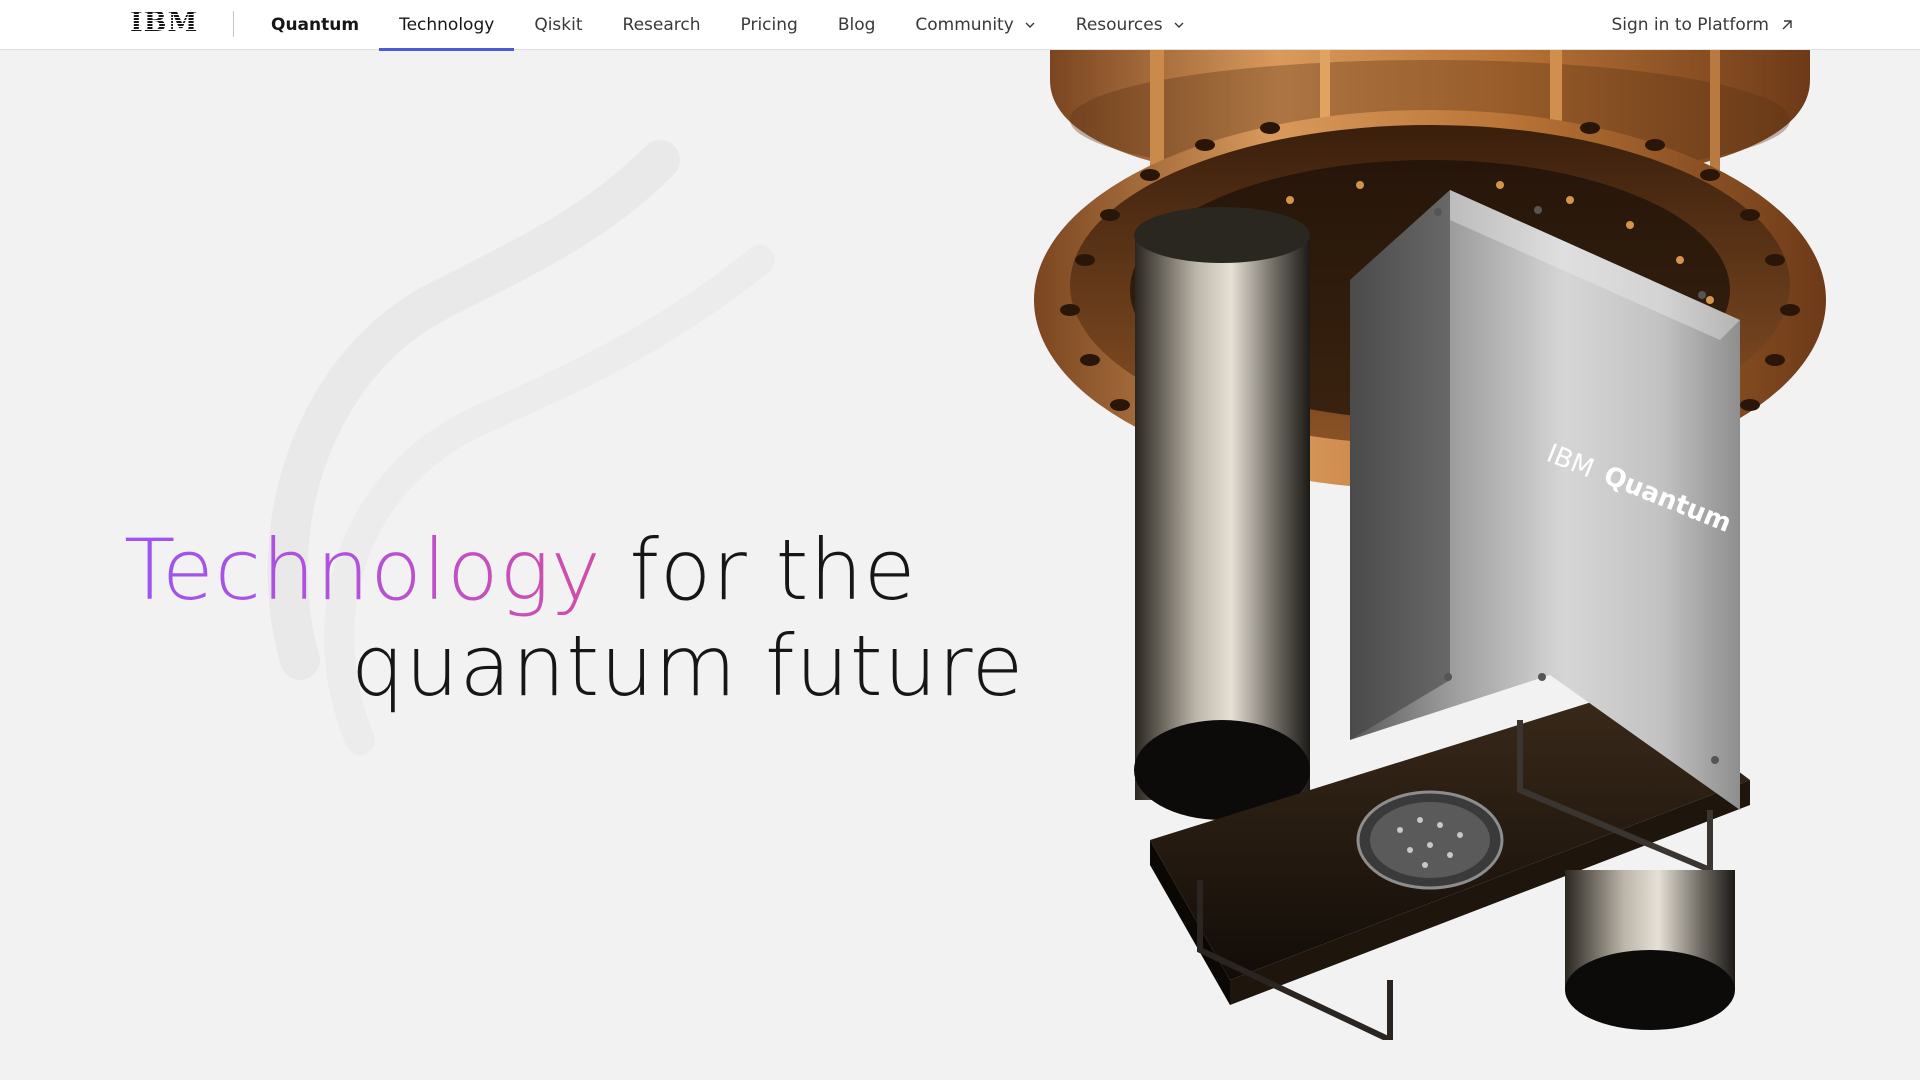 Image resolution: width=1920 pixels, height=1080 pixels. What do you see at coordinates (233, 24) in the screenshot?
I see `nav-divider` at bounding box center [233, 24].